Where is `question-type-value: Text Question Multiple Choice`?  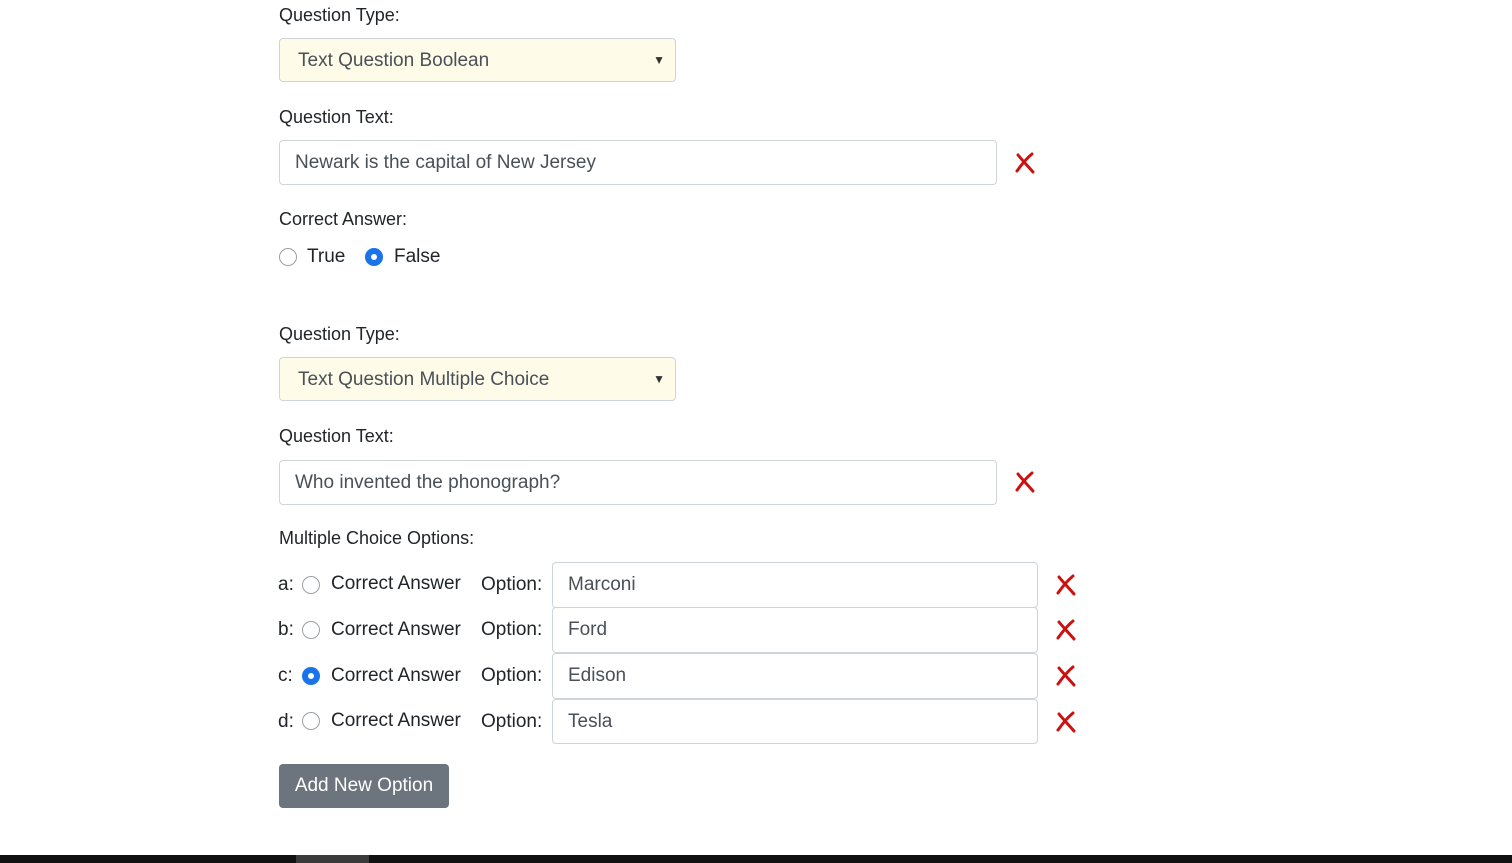 question-type-value: Text Question Multiple Choice is located at coordinates (424, 379).